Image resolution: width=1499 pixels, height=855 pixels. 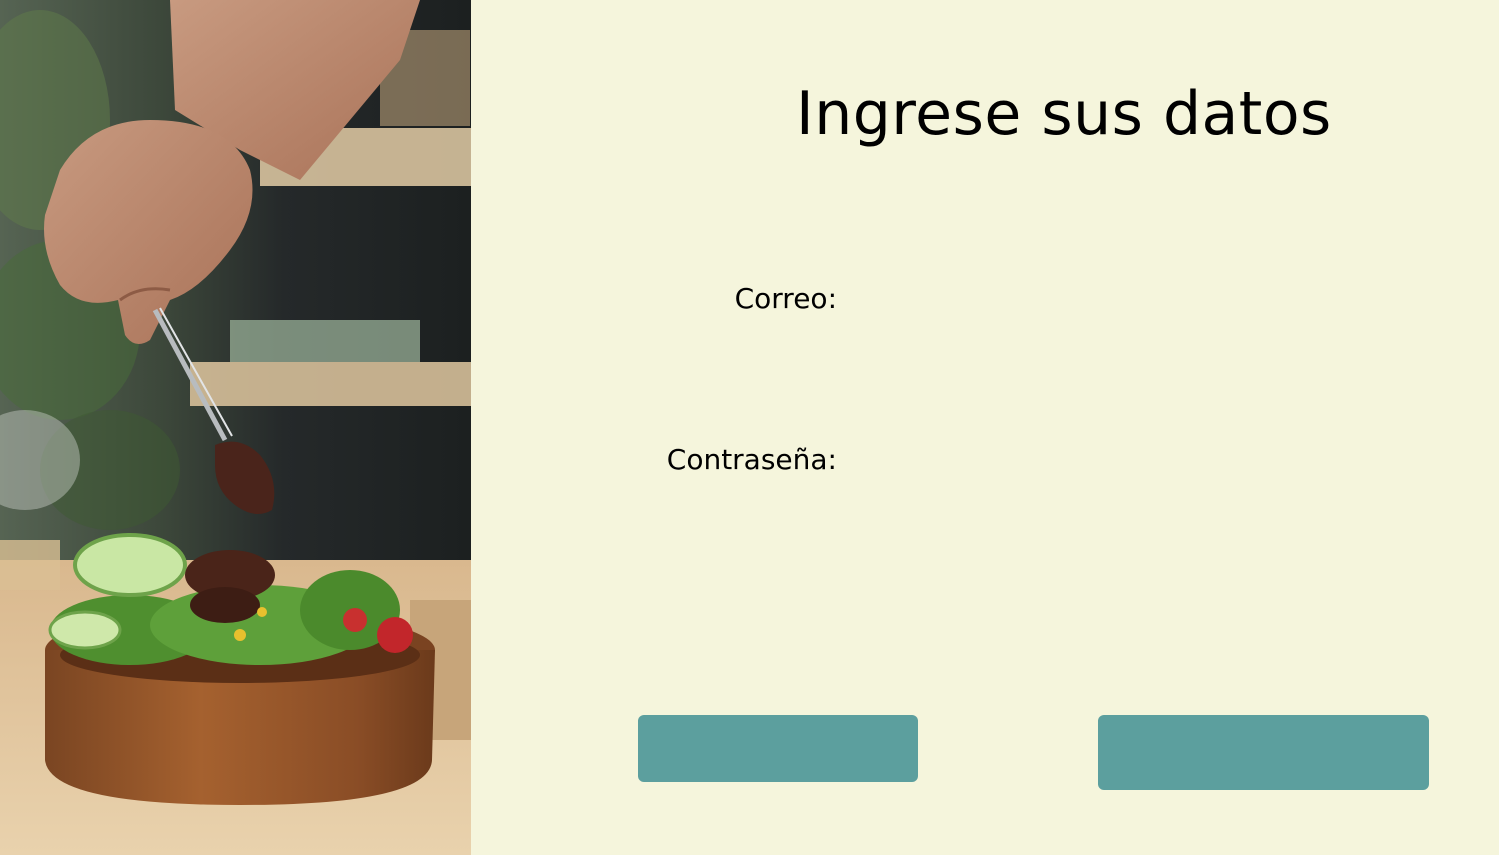 What do you see at coordinates (1263, 752) in the screenshot?
I see `right-action-button` at bounding box center [1263, 752].